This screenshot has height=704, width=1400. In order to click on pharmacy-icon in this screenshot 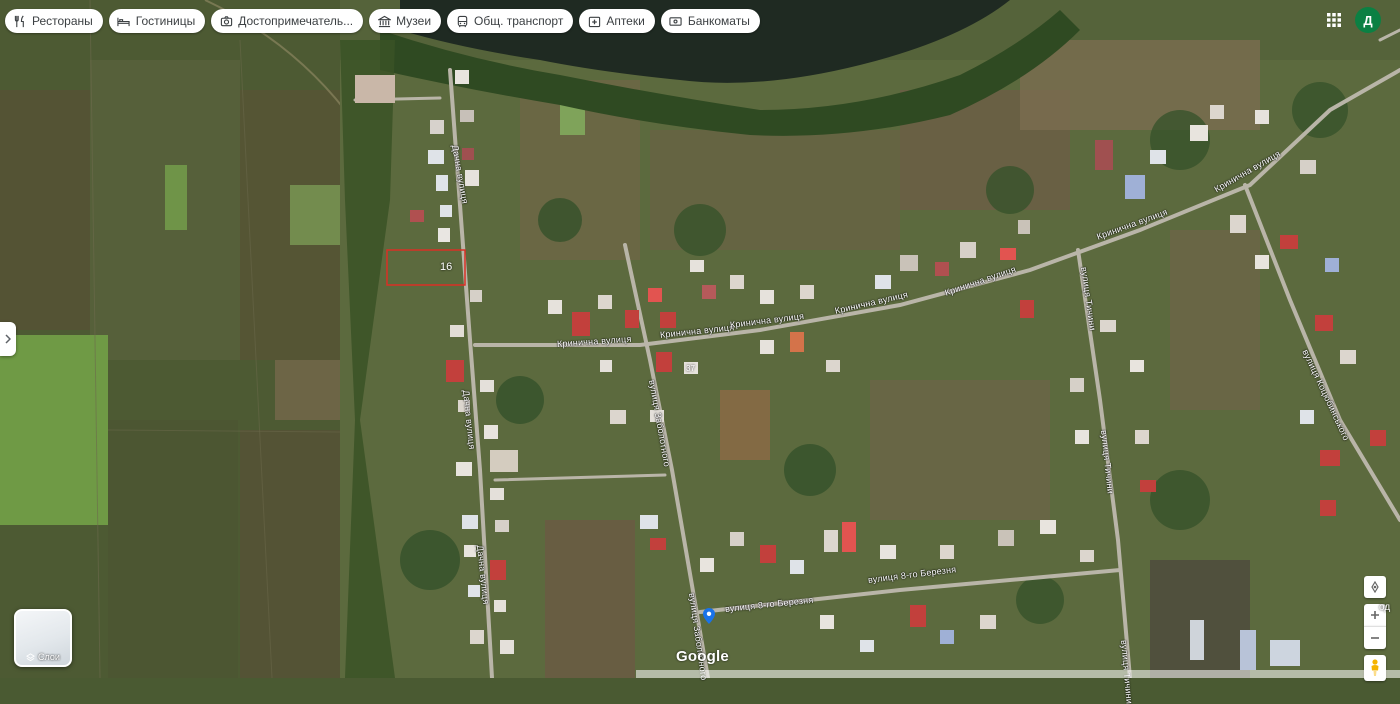, I will do `click(594, 21)`.